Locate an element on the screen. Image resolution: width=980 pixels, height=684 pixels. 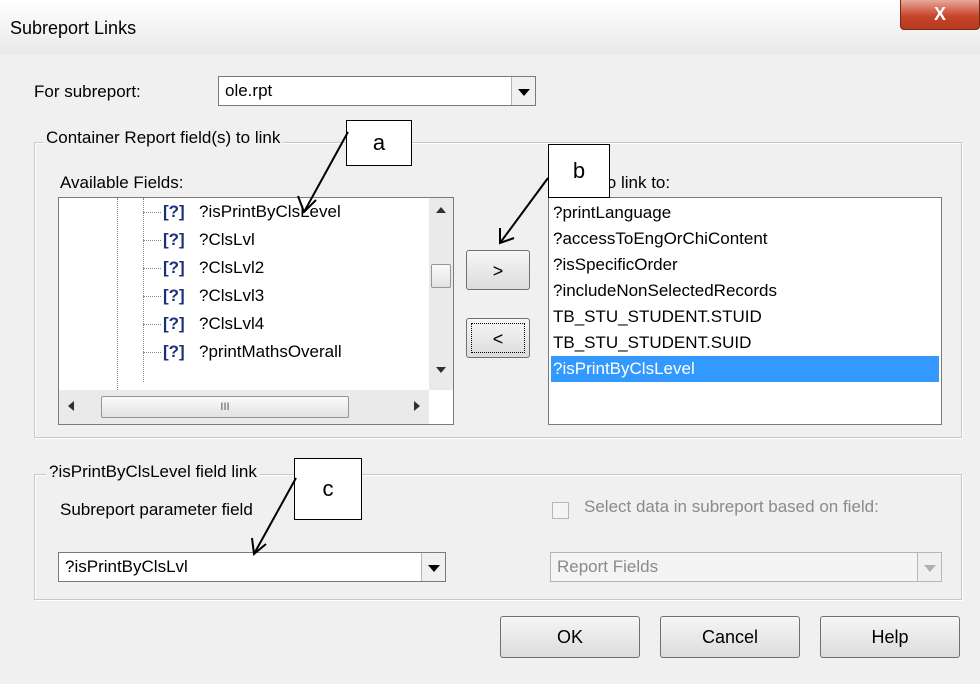
arrow-a is located at coordinates (326, 172).